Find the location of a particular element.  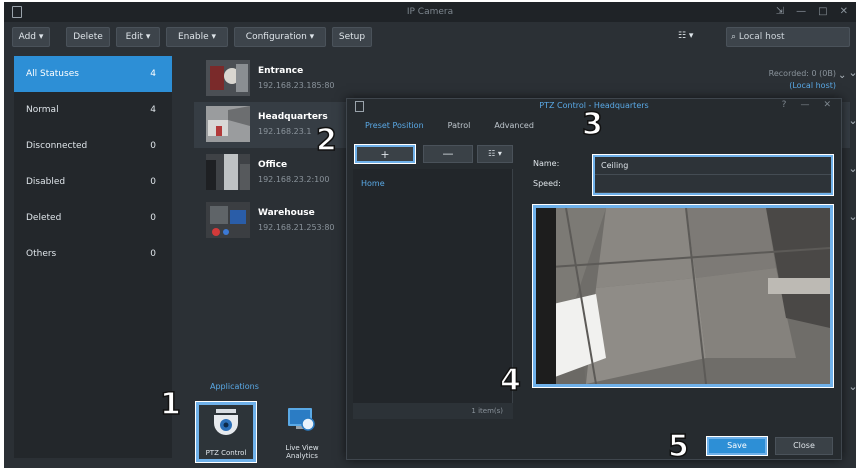

title-bar: IP Camera ⇲ — □ ✕ is located at coordinates (430, 12).